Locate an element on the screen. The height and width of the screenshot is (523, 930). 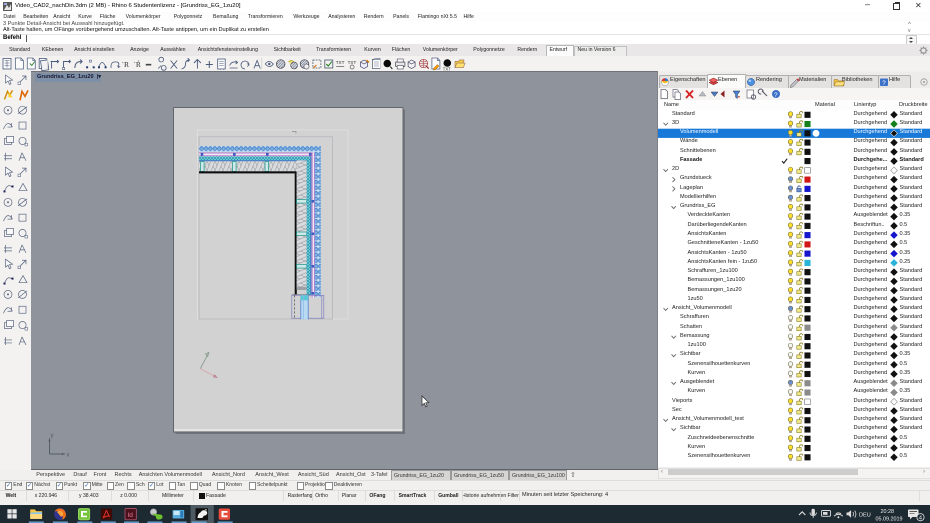
svg-text: DEU is located at coordinates (865, 515).